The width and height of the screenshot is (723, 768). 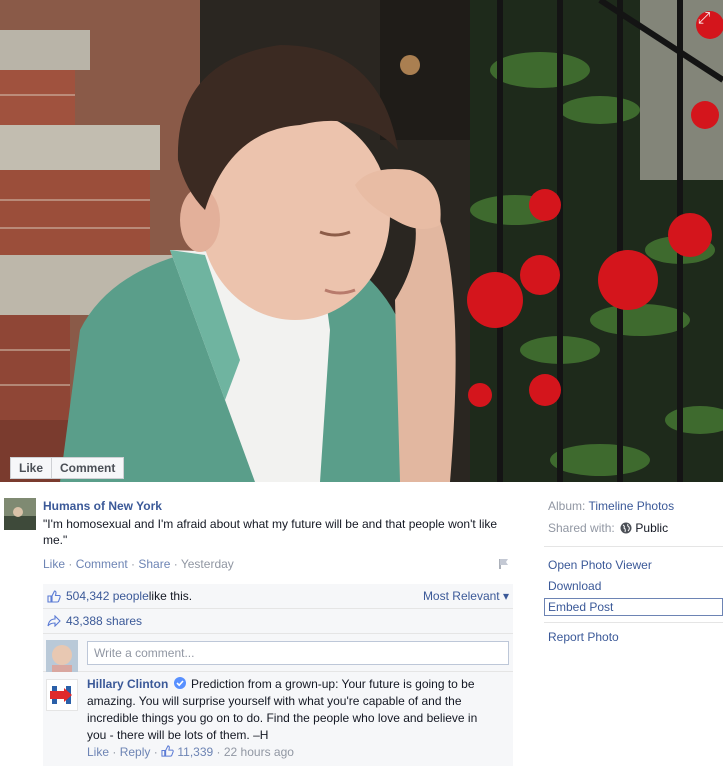 I want to click on flag-icon, so click(x=504, y=564).